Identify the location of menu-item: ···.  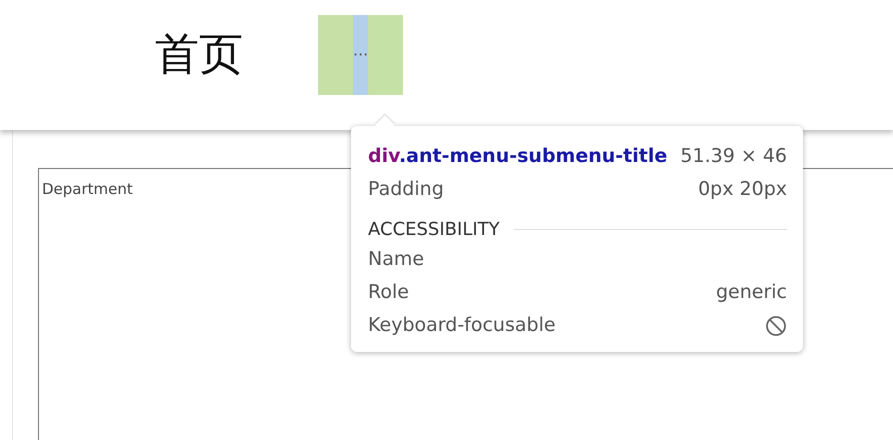
(361, 55).